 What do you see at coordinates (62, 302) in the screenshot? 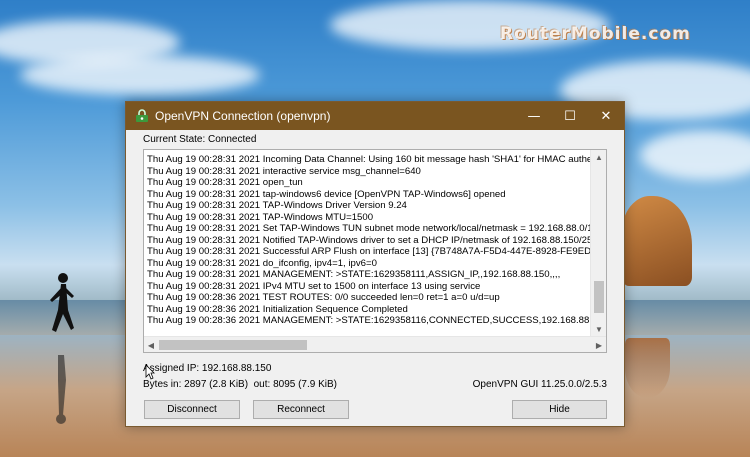
I see `runner-silhouette` at bounding box center [62, 302].